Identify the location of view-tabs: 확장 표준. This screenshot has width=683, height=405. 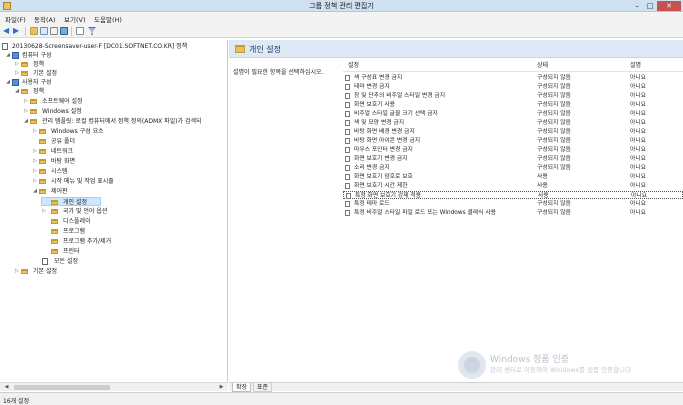
(456, 387).